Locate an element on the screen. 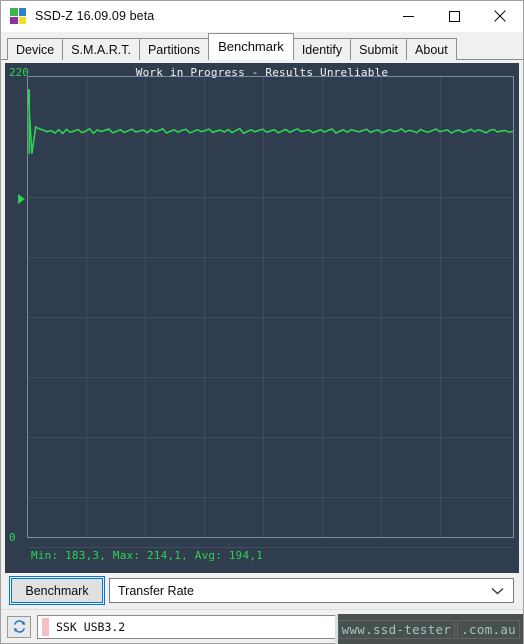 The width and height of the screenshot is (524, 644). refresh-icon is located at coordinates (19, 626).